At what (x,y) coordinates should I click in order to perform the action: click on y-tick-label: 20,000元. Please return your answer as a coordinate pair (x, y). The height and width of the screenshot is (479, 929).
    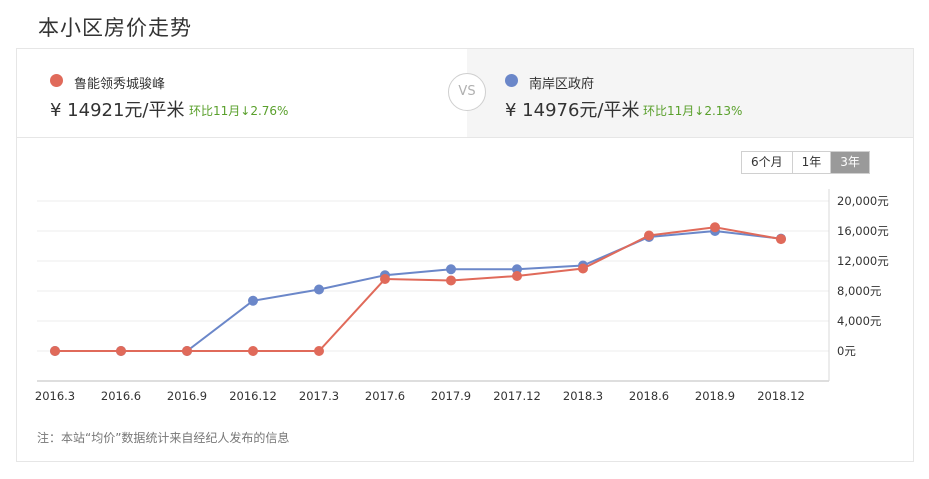
    Looking at the image, I should click on (863, 201).